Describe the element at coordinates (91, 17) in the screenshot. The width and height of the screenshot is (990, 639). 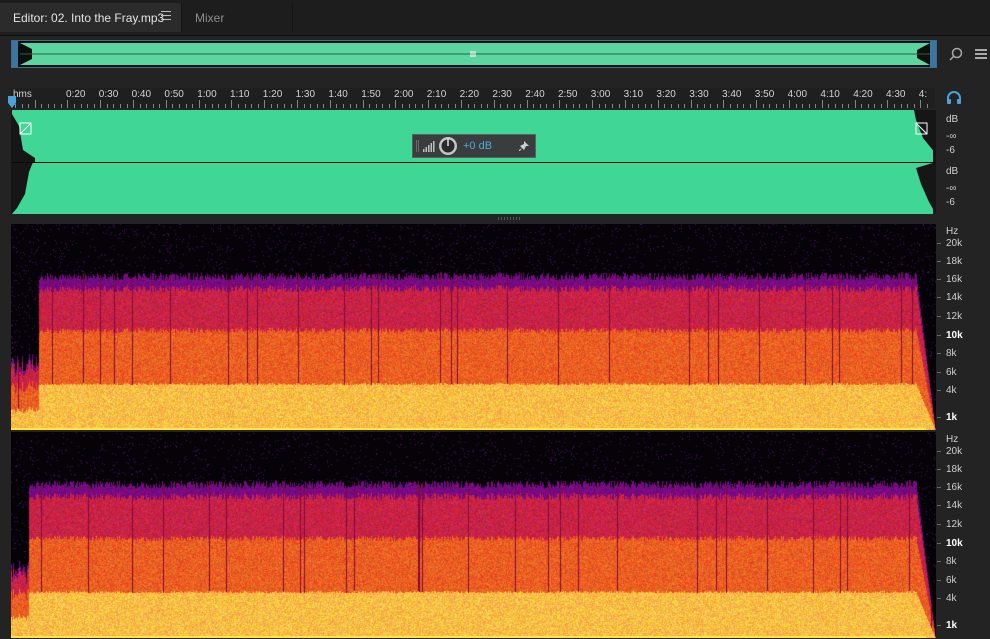
I see `tab-editor: Editor: 02. Into the Fray.mp3` at that location.